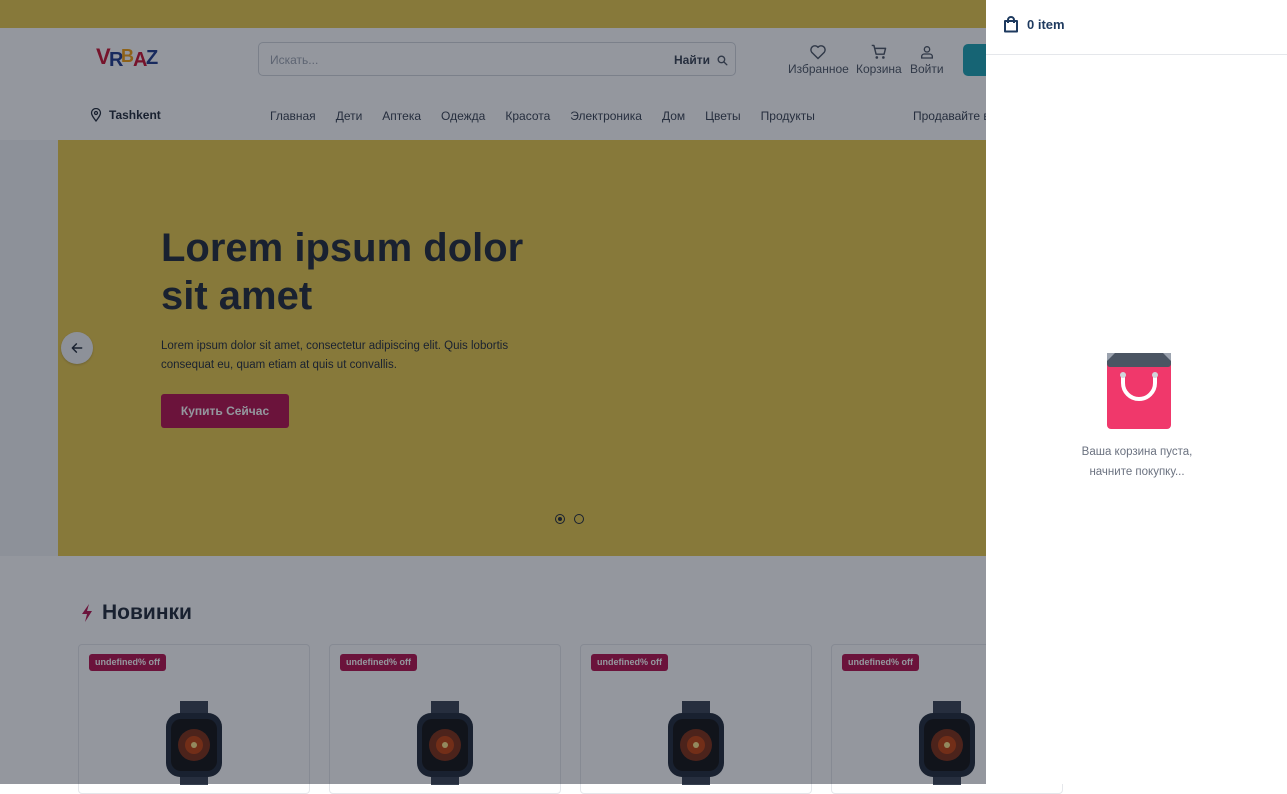  What do you see at coordinates (1011, 24) in the screenshot?
I see `shopping-bag-icon` at bounding box center [1011, 24].